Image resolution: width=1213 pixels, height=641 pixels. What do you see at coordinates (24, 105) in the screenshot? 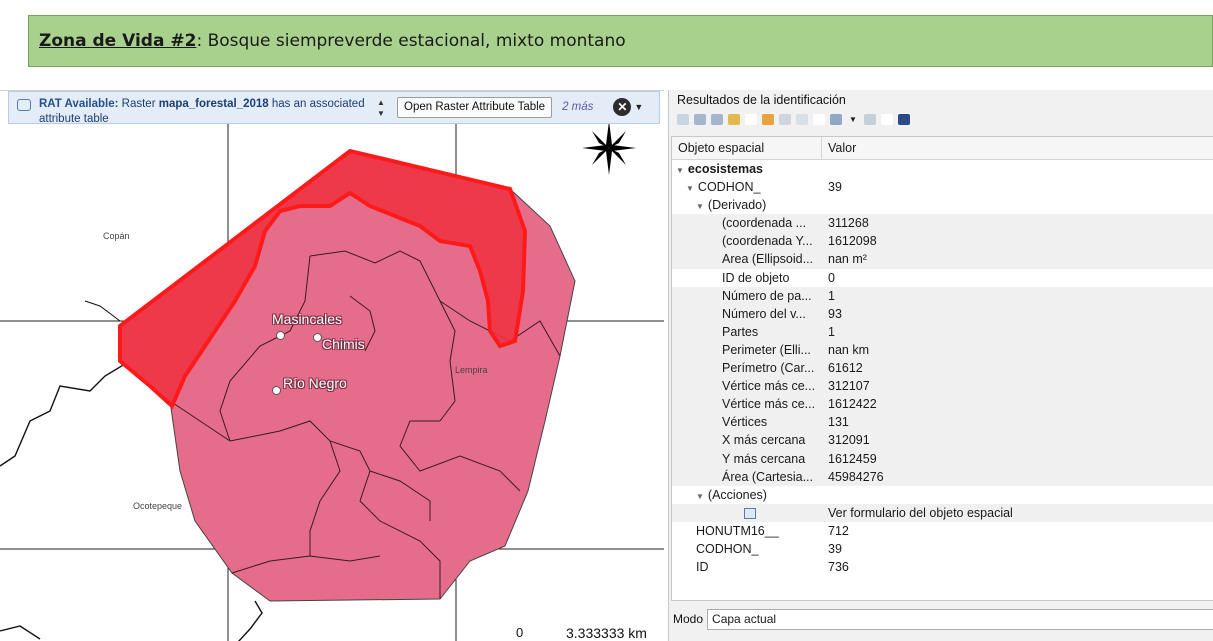
I see `message-icon` at bounding box center [24, 105].